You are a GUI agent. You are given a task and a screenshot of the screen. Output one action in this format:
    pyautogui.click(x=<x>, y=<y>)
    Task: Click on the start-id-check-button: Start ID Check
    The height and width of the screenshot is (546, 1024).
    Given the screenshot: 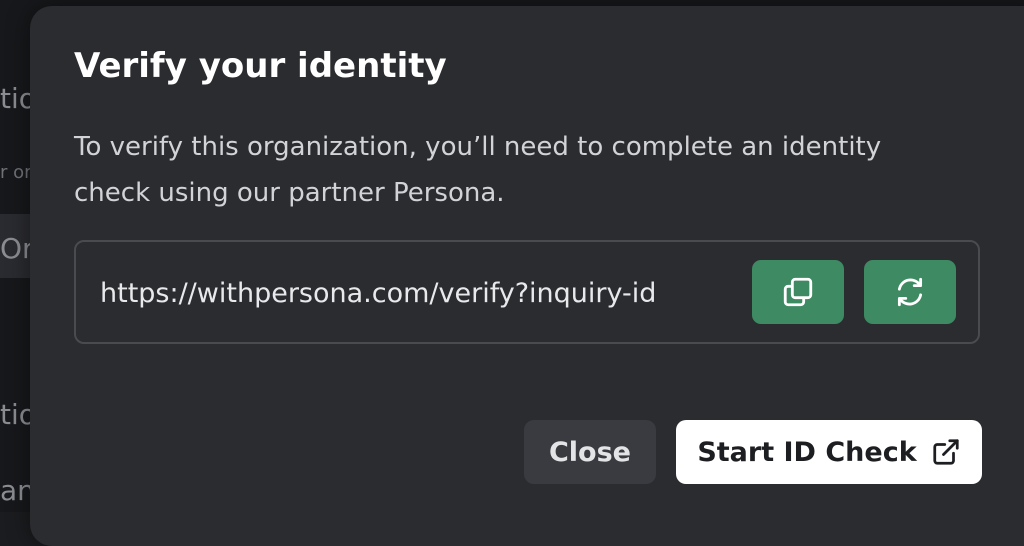 What is the action you would take?
    pyautogui.click(x=829, y=452)
    